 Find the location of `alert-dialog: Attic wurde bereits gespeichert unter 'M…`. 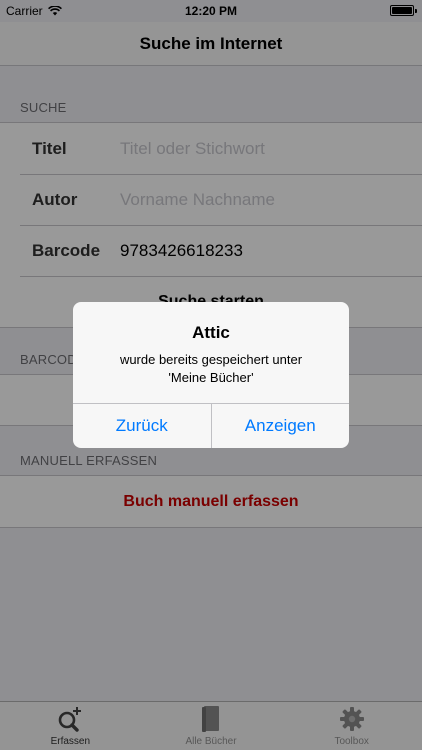

alert-dialog: Attic wurde bereits gespeichert unter 'M… is located at coordinates (211, 375).